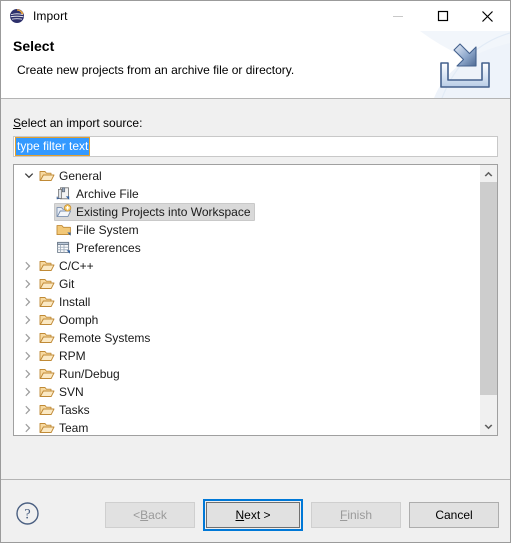 This screenshot has height=543, width=511. I want to click on tree-item-oomph: Oomph, so click(246, 320).